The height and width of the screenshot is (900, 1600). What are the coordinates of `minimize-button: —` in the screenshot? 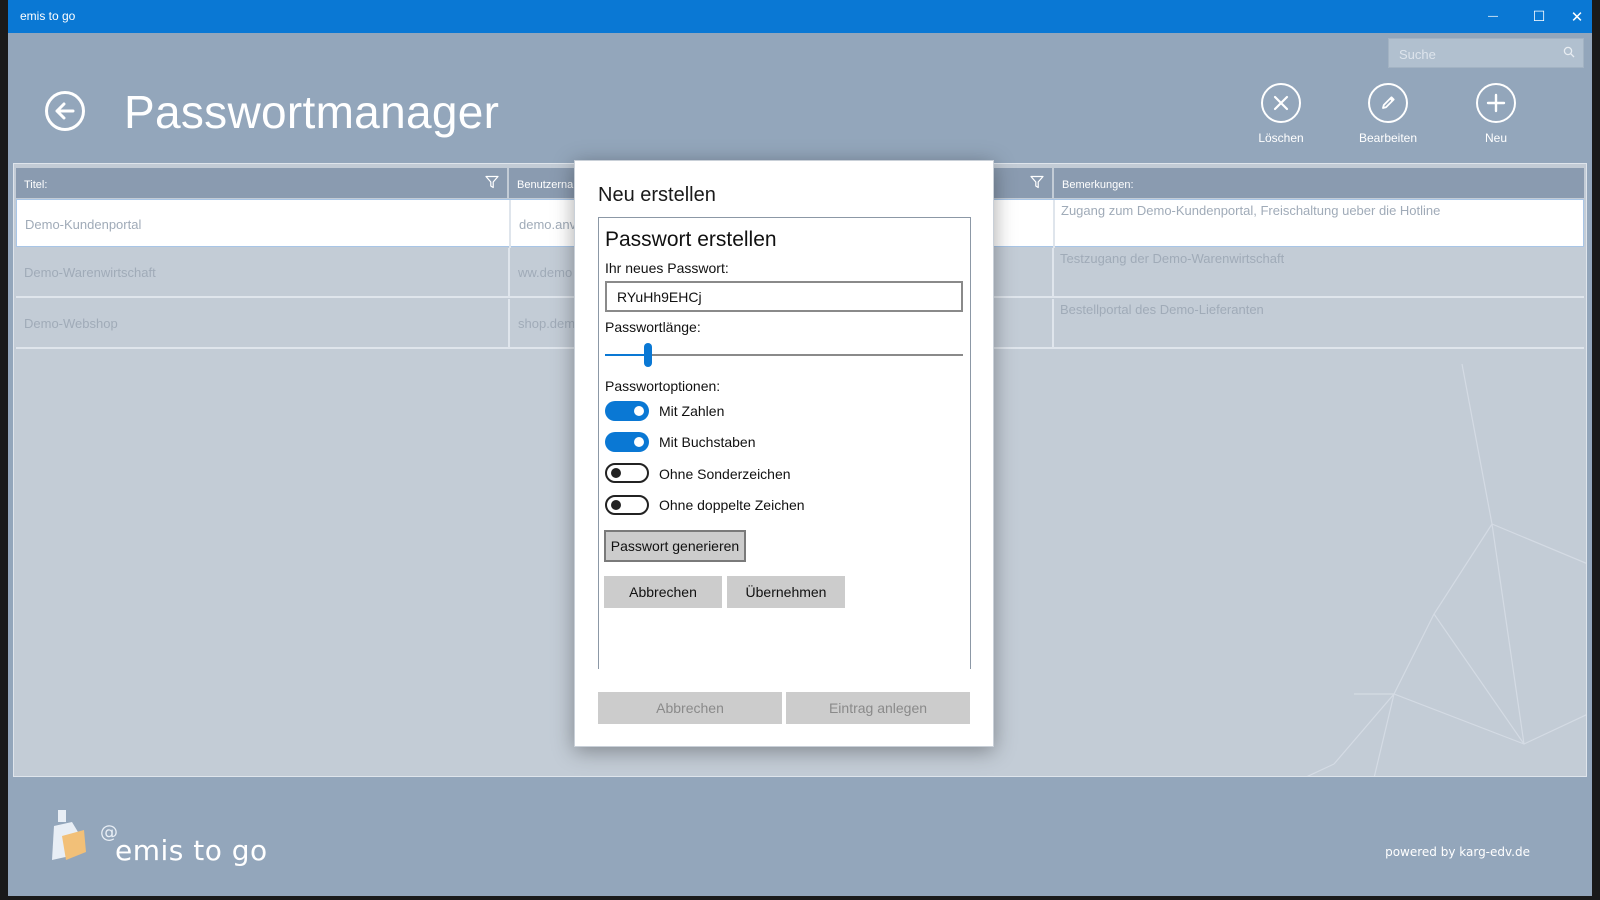 It's located at (1493, 16).